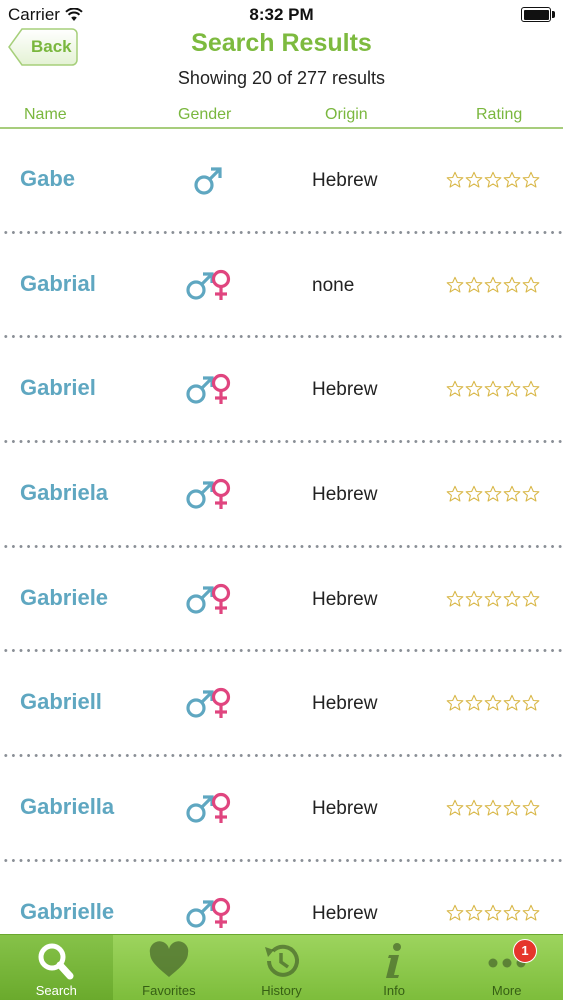 Image resolution: width=563 pixels, height=1000 pixels. I want to click on tab-label: Favorites, so click(169, 990).